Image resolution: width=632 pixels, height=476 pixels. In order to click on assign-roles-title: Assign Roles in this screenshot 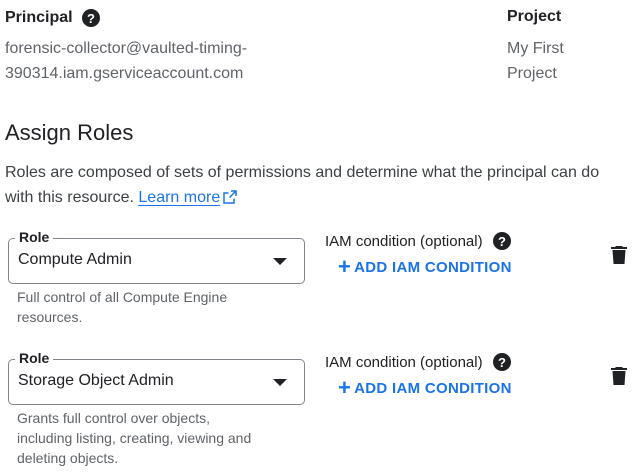, I will do `click(69, 132)`.